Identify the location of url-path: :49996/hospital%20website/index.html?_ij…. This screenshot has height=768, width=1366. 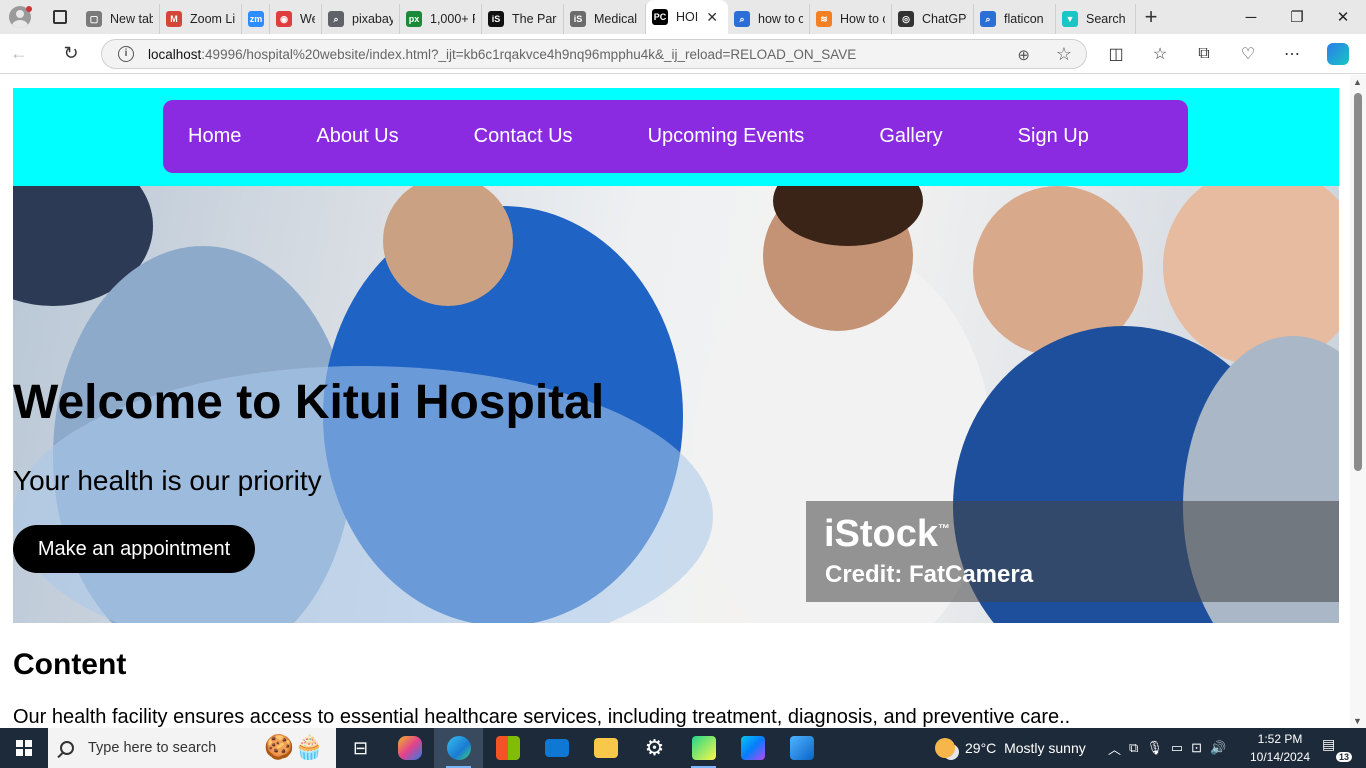
(529, 54).